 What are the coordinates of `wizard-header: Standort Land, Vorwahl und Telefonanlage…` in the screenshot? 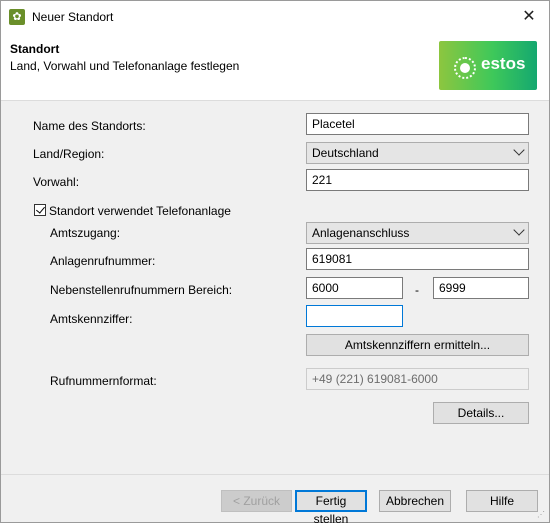 It's located at (275, 66).